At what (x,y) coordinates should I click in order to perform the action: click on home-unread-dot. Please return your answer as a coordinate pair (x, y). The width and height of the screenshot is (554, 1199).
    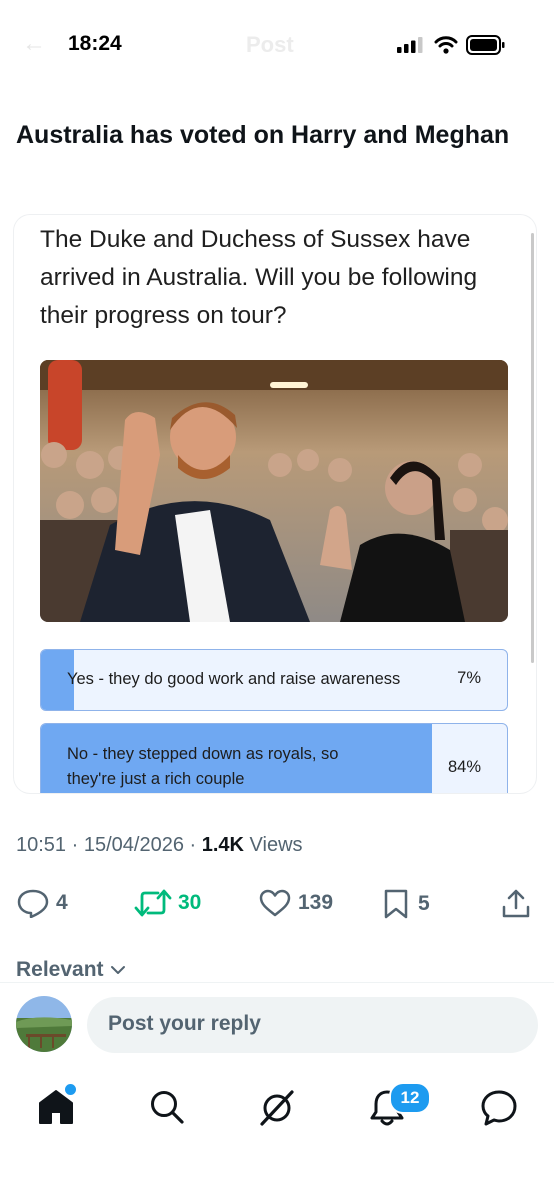
    Looking at the image, I should click on (70, 1089).